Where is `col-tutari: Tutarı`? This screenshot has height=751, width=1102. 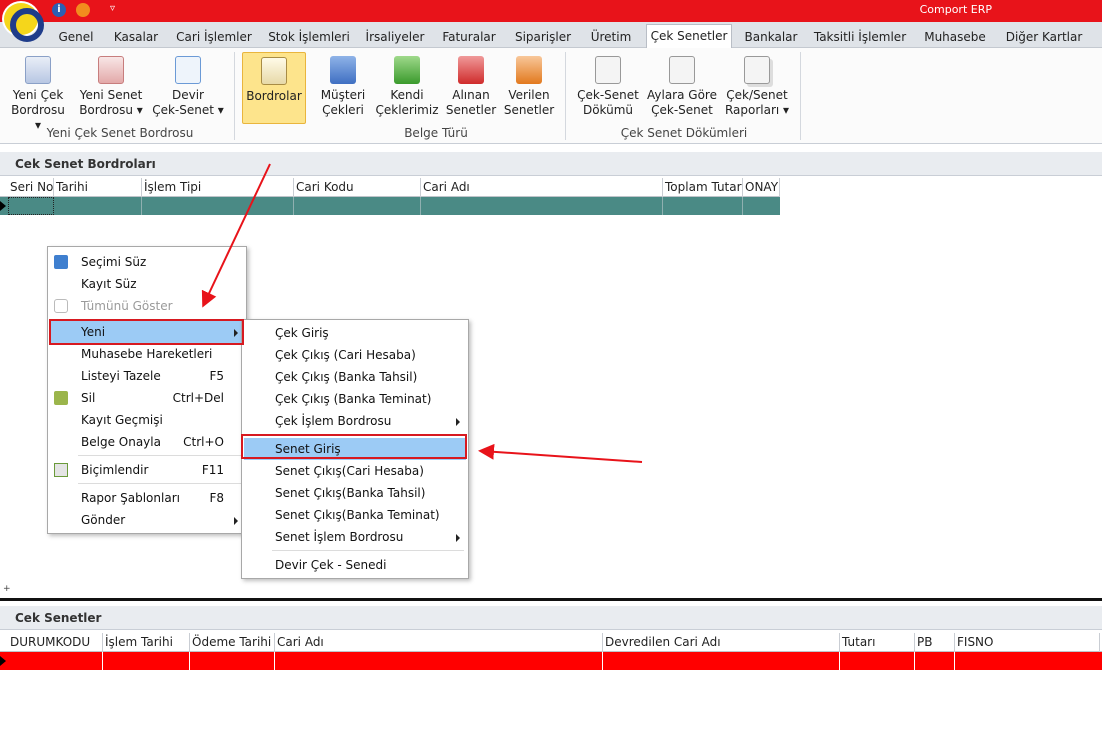
col-tutari: Tutarı is located at coordinates (877, 642).